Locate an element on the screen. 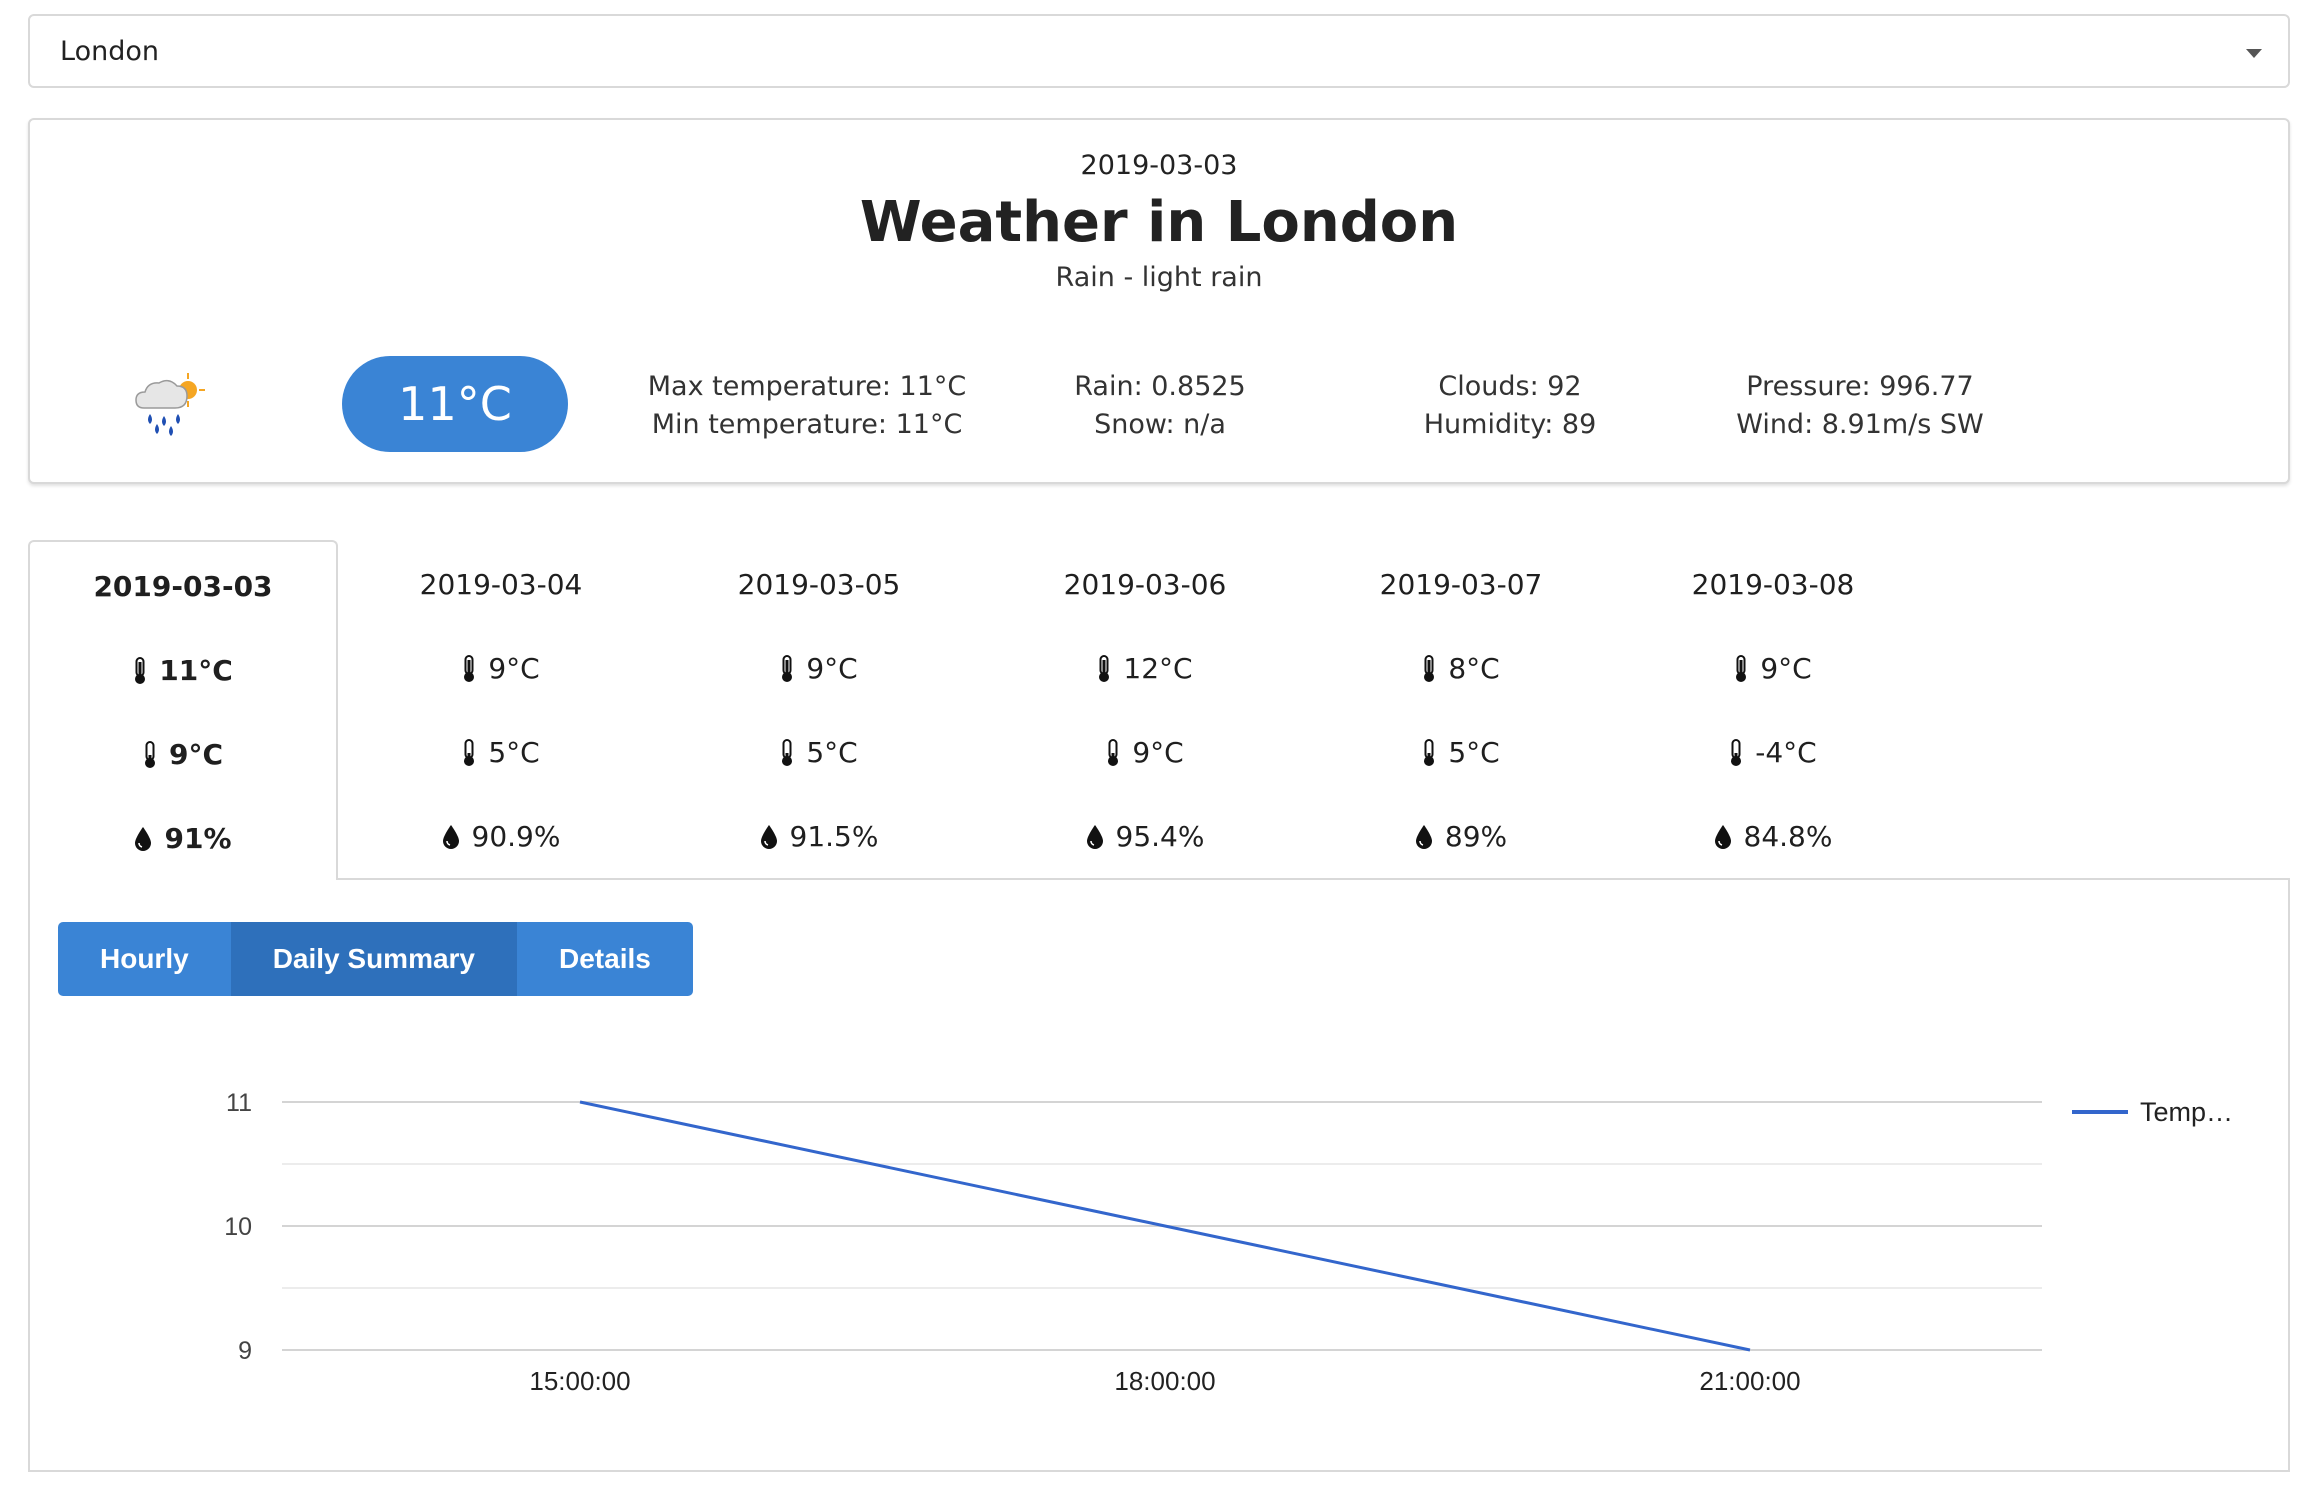 The width and height of the screenshot is (2318, 1488). min-temp: -4°C is located at coordinates (1786, 752).